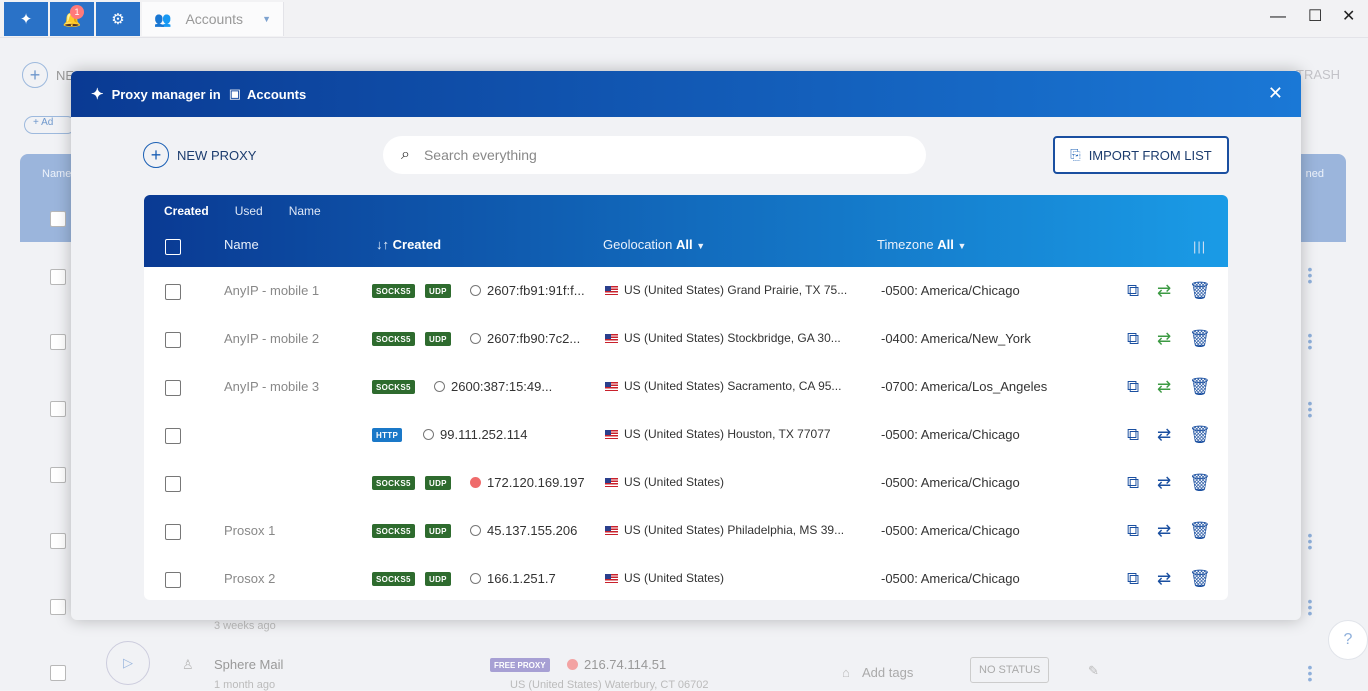  Describe the element at coordinates (305, 211) in the screenshot. I see `sort-tab-name: Name` at that location.